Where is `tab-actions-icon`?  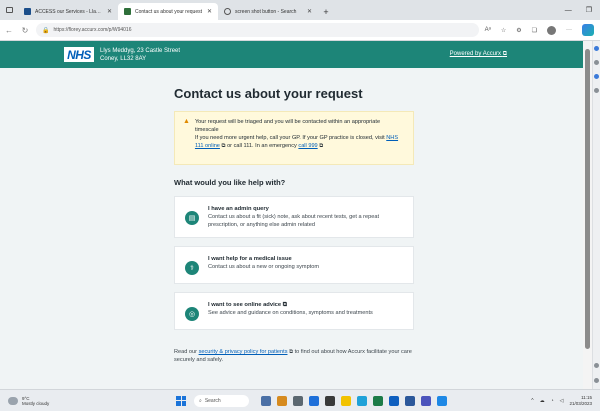 tab-actions-icon is located at coordinates (9, 10).